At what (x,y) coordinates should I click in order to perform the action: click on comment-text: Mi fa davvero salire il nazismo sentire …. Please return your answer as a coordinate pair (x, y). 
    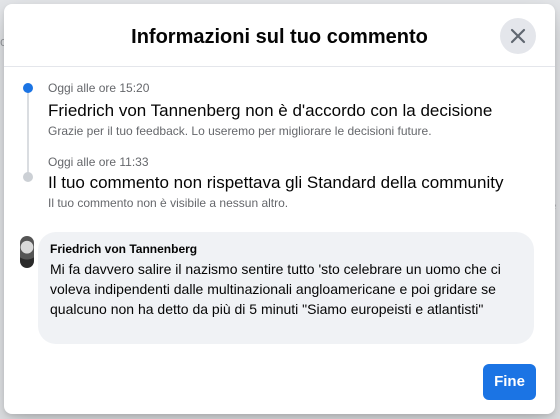
    Looking at the image, I should click on (275, 289).